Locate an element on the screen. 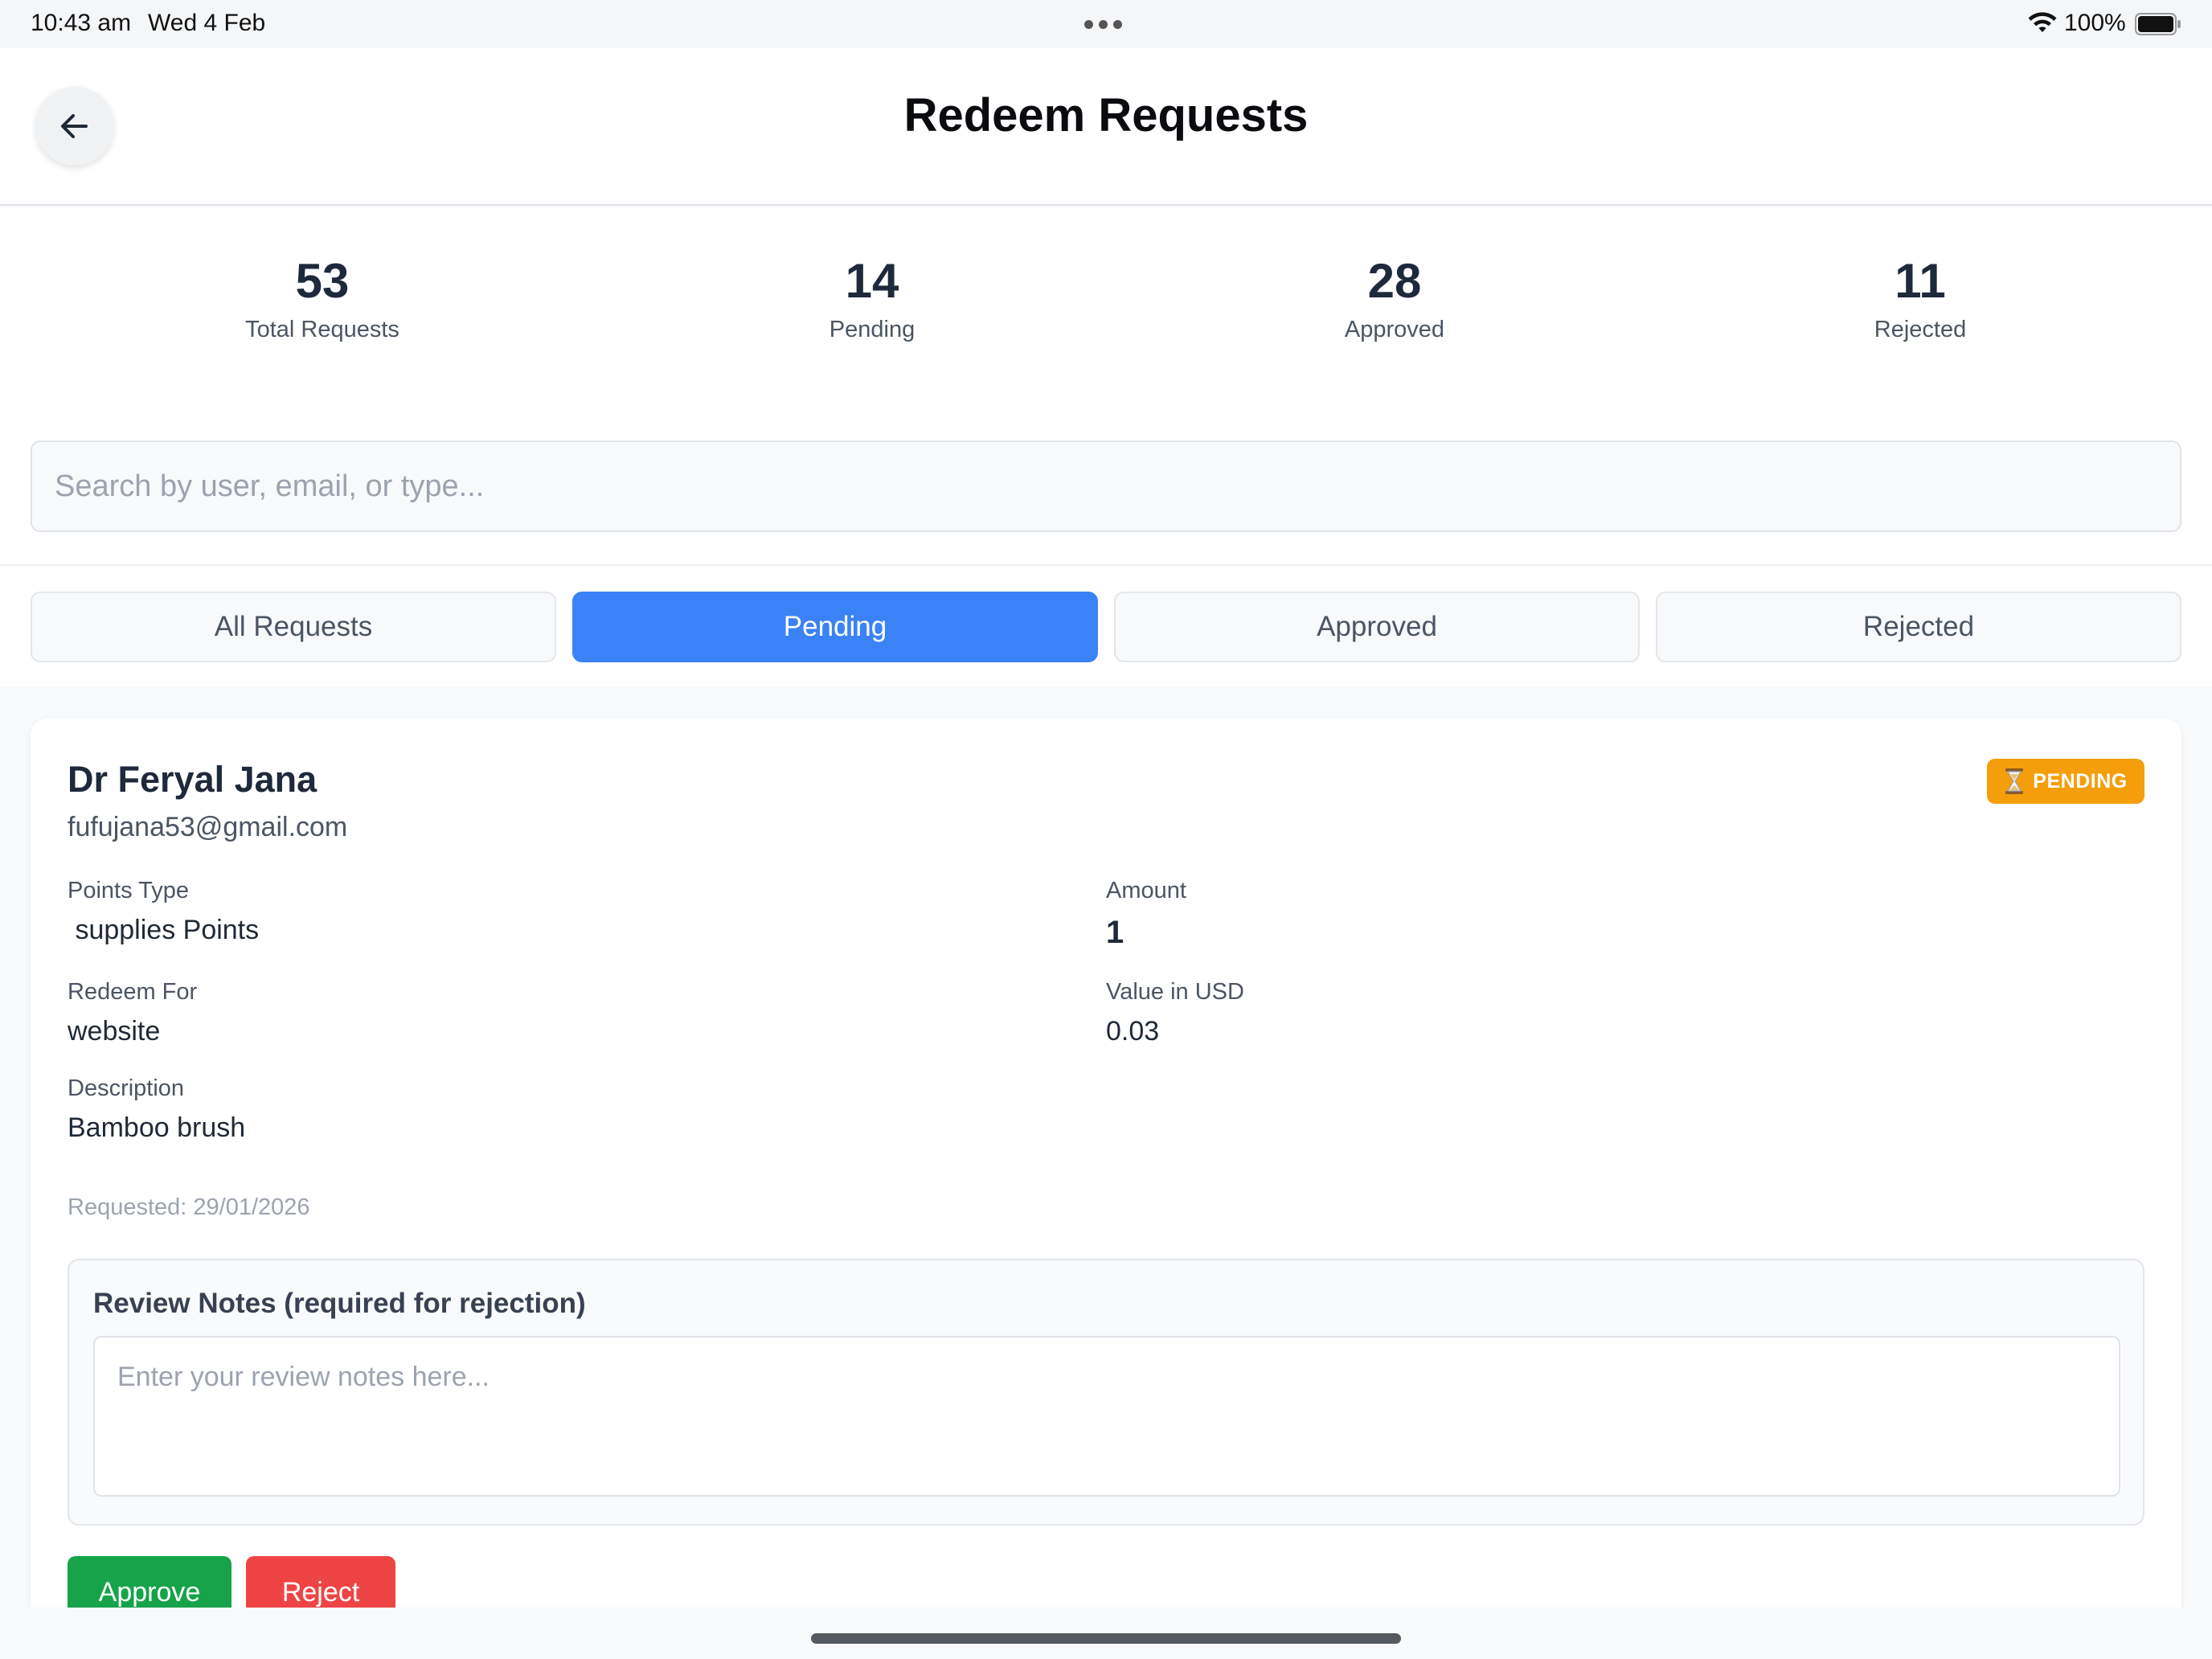  stat-value: 28 is located at coordinates (1394, 281).